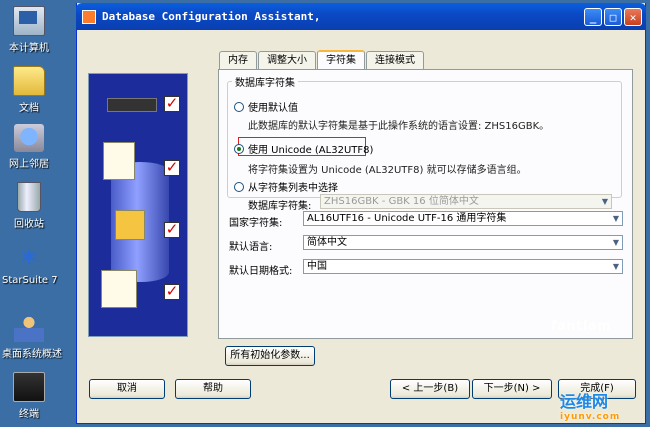 The height and width of the screenshot is (427, 650). What do you see at coordinates (273, 108) in the screenshot?
I see `radio-label: 使用默认值` at bounding box center [273, 108].